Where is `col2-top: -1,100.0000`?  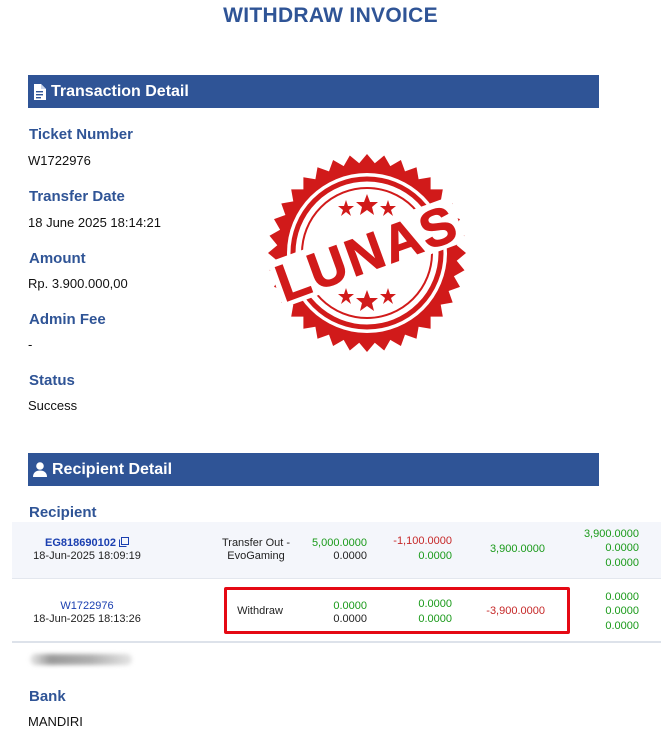
col2-top: -1,100.0000 is located at coordinates (422, 541).